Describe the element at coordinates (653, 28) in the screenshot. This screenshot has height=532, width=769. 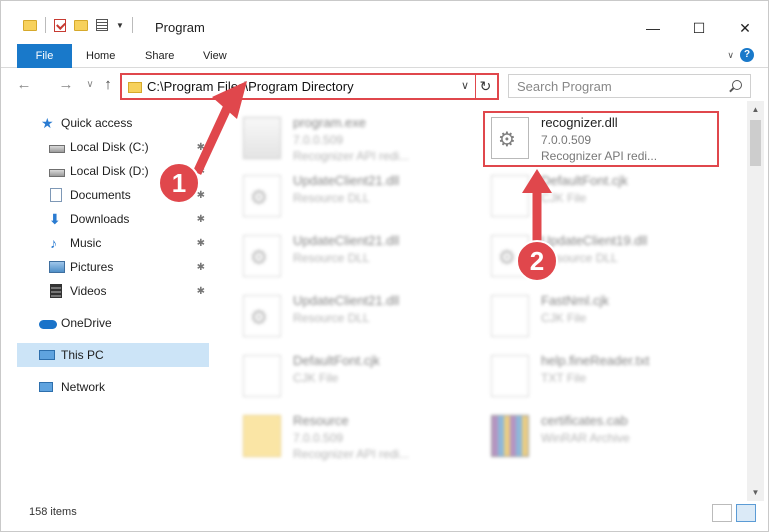
I see `minimize-button: —` at that location.